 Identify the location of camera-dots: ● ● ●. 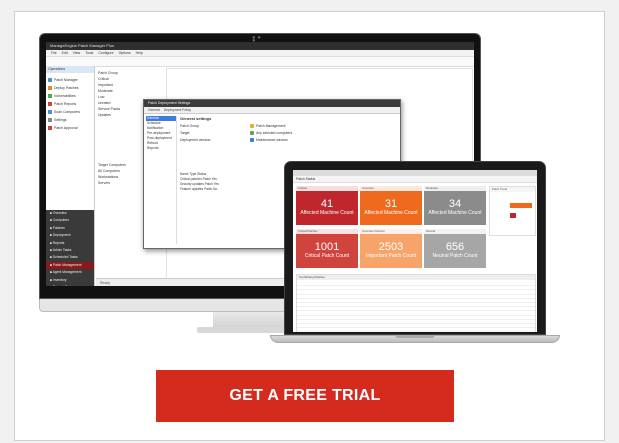
(256, 39).